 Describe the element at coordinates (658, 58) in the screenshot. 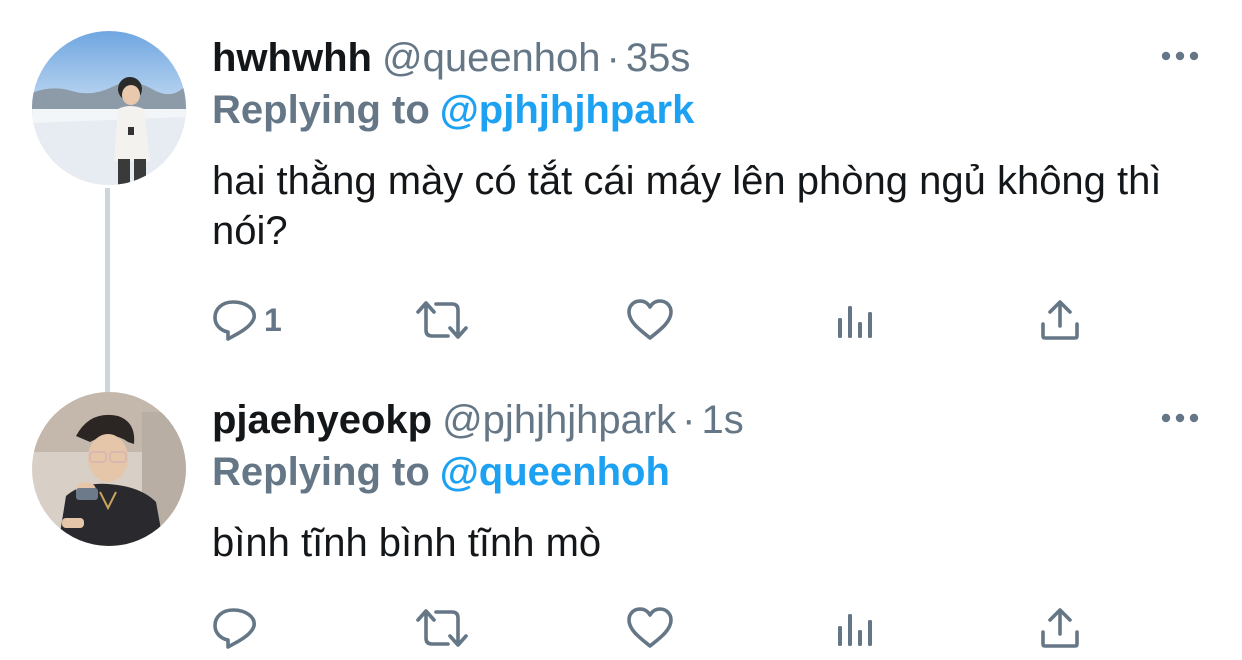

I see `timestamp: 35s` at that location.